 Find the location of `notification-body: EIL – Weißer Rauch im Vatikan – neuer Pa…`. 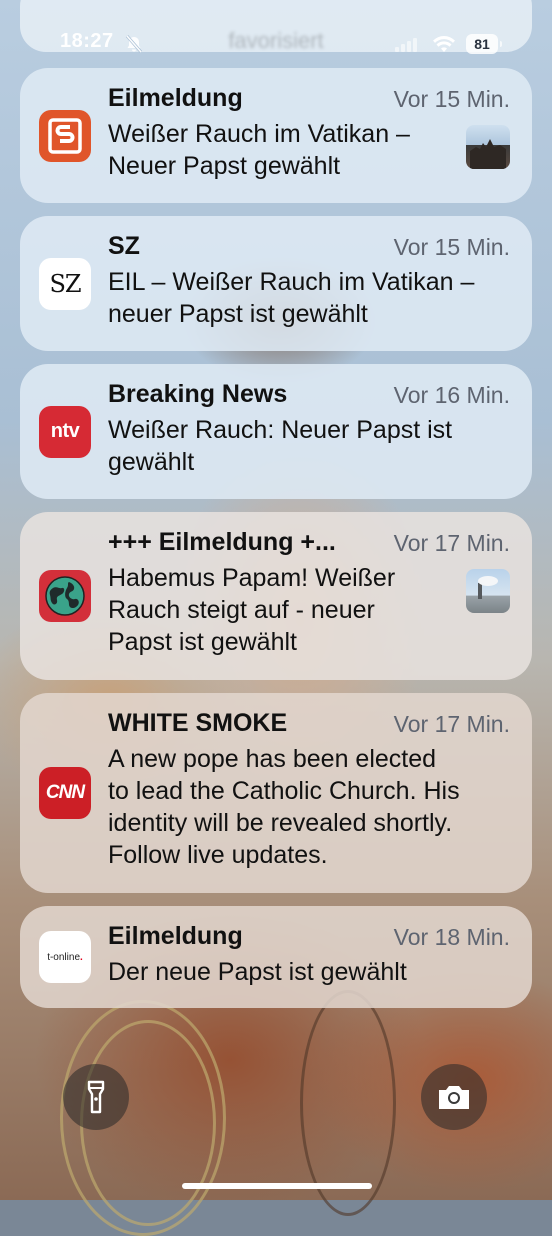

notification-body: EIL – Weißer Rauch im Vatikan – neuer Pa… is located at coordinates (291, 298).